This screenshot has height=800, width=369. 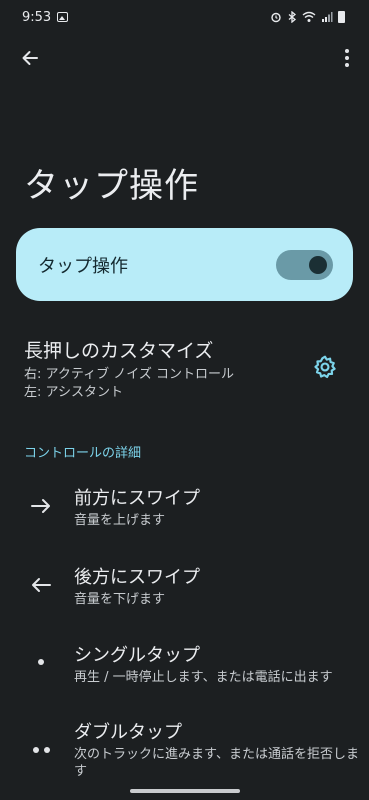 I want to click on control-item-double-tap: ダブルタップ 次のトラックに進みます、または通話を拒否します, so click(x=184, y=750).